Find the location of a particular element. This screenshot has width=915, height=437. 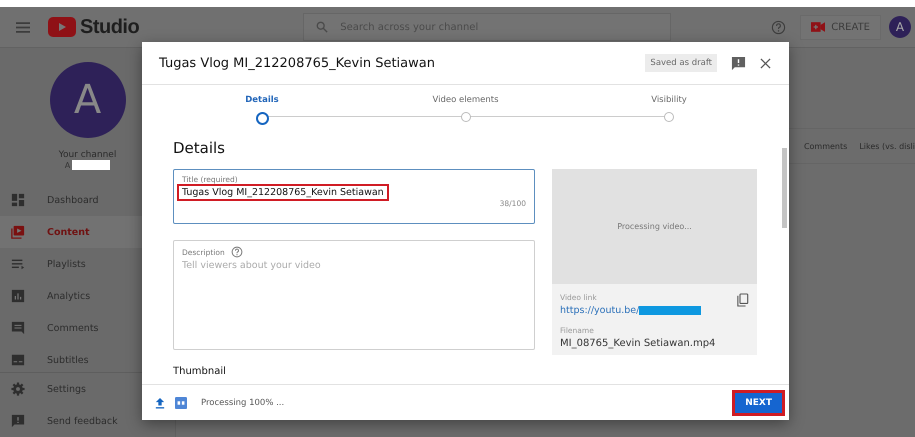

status-chip: Saved as draft is located at coordinates (681, 63).